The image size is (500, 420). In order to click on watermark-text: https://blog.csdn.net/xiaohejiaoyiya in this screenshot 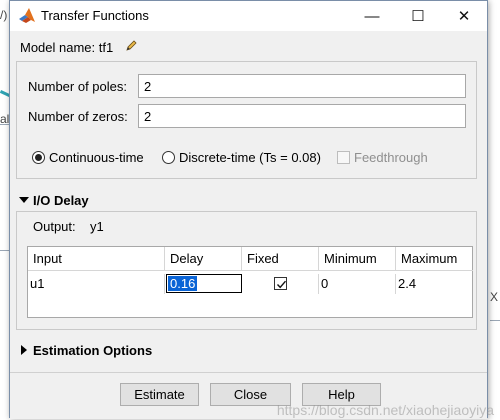, I will do `click(385, 410)`.